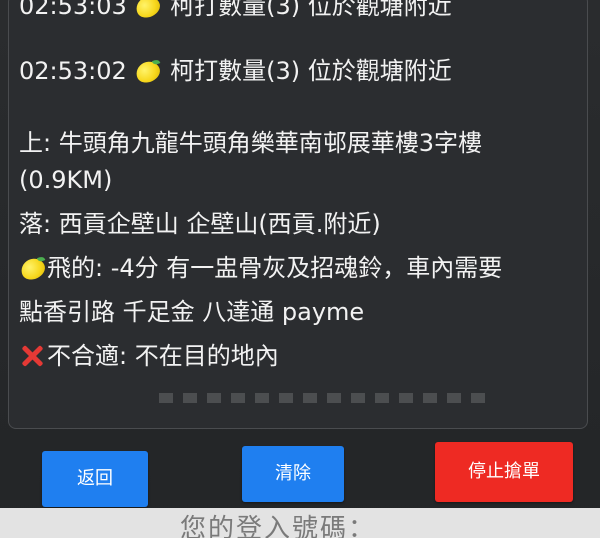  What do you see at coordinates (73, 10) in the screenshot?
I see `log-time: 02:53:03` at bounding box center [73, 10].